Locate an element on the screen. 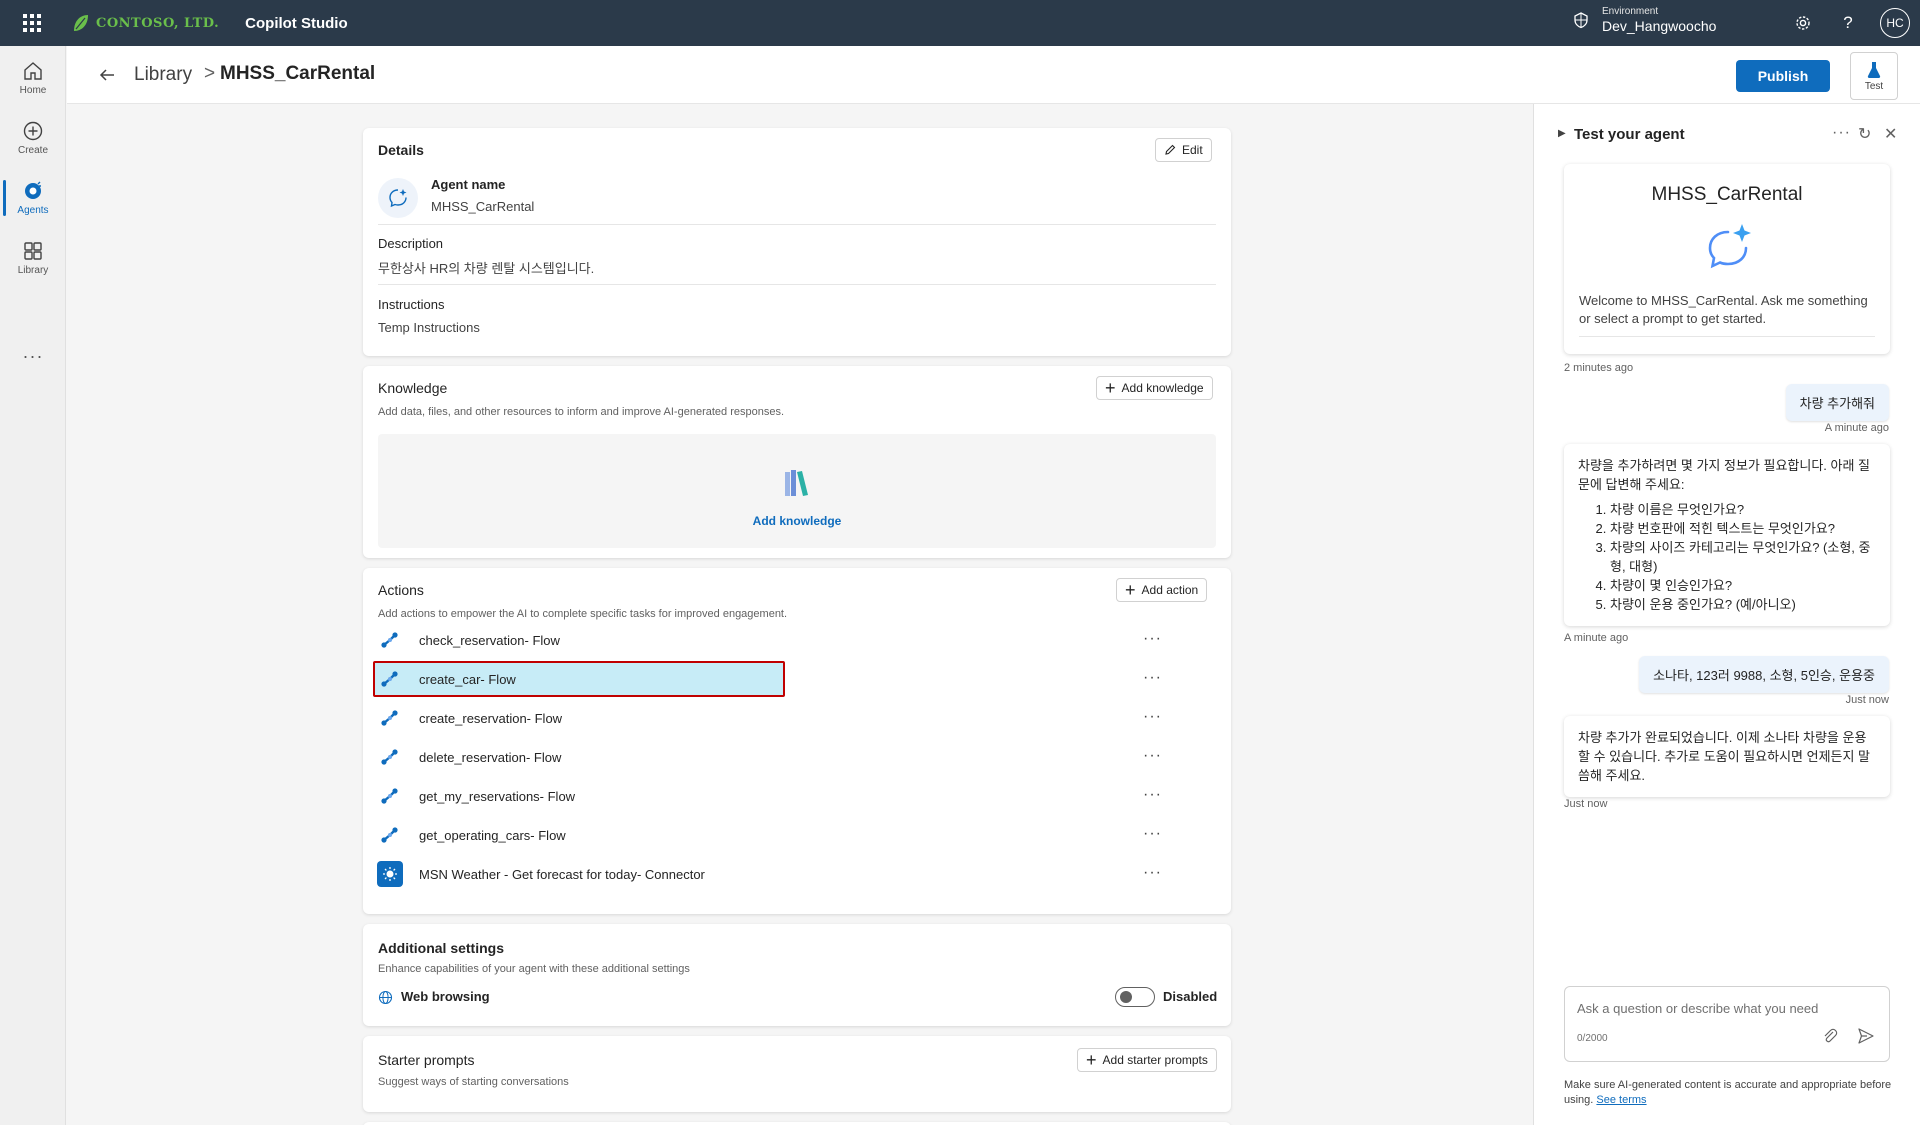 The image size is (1920, 1125). home-icon is located at coordinates (33, 71).